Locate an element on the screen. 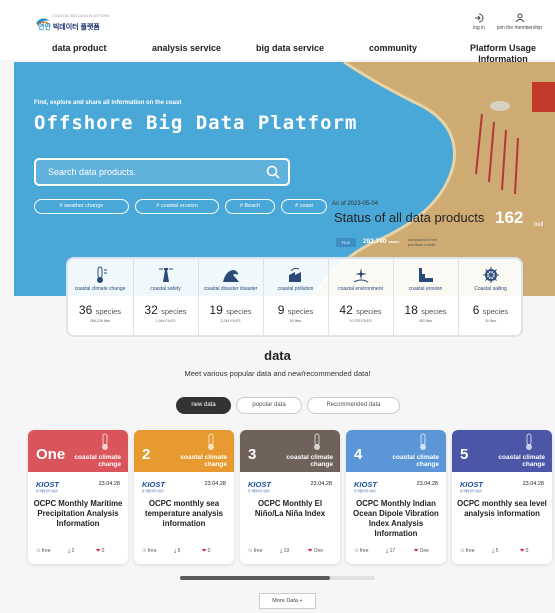  card-date: 23.04.28 is located at coordinates (109, 484).